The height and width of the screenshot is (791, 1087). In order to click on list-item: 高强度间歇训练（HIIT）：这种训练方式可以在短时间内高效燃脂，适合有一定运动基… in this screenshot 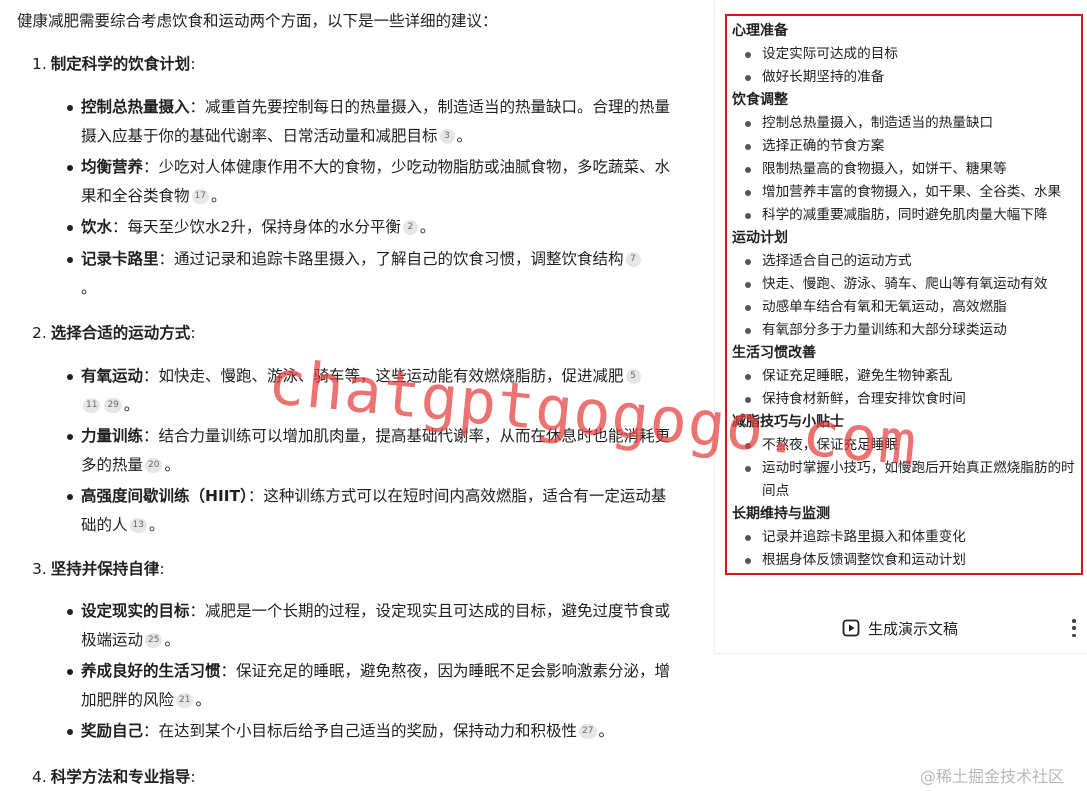, I will do `click(369, 511)`.